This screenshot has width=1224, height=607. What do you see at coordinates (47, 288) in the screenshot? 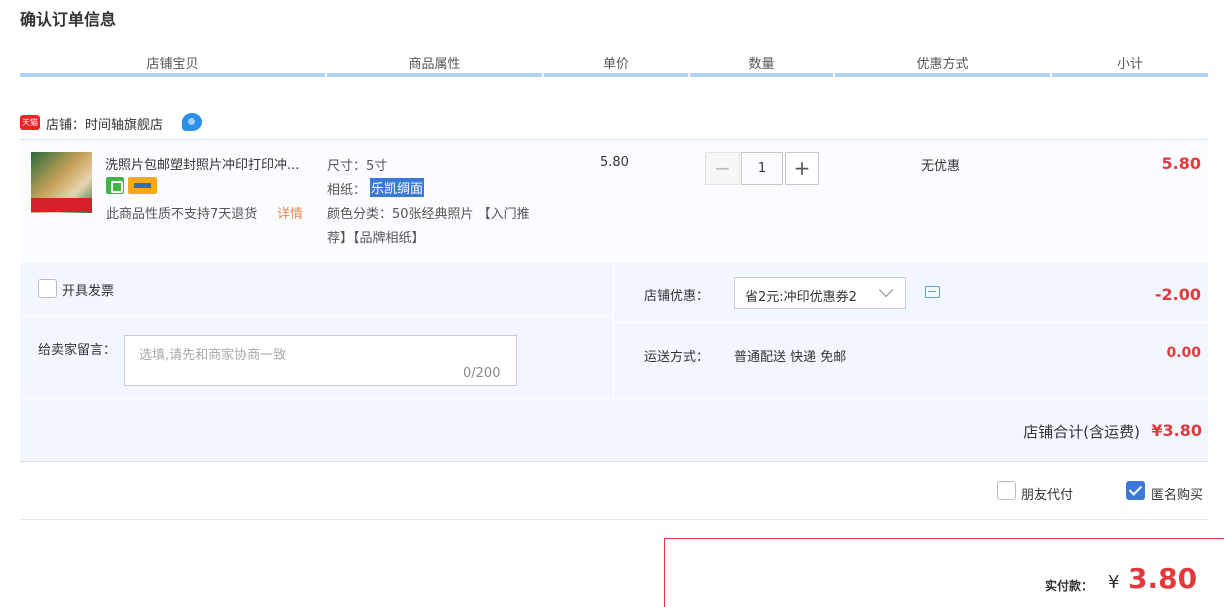
I see `invoice-checkbox` at bounding box center [47, 288].